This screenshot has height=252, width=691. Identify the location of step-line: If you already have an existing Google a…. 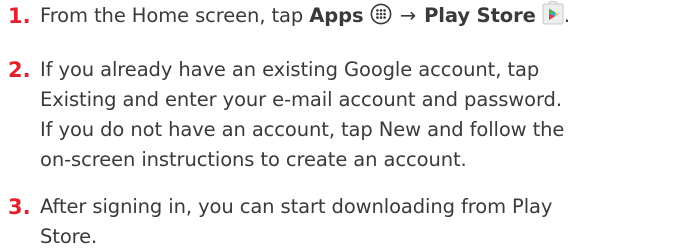
(290, 69).